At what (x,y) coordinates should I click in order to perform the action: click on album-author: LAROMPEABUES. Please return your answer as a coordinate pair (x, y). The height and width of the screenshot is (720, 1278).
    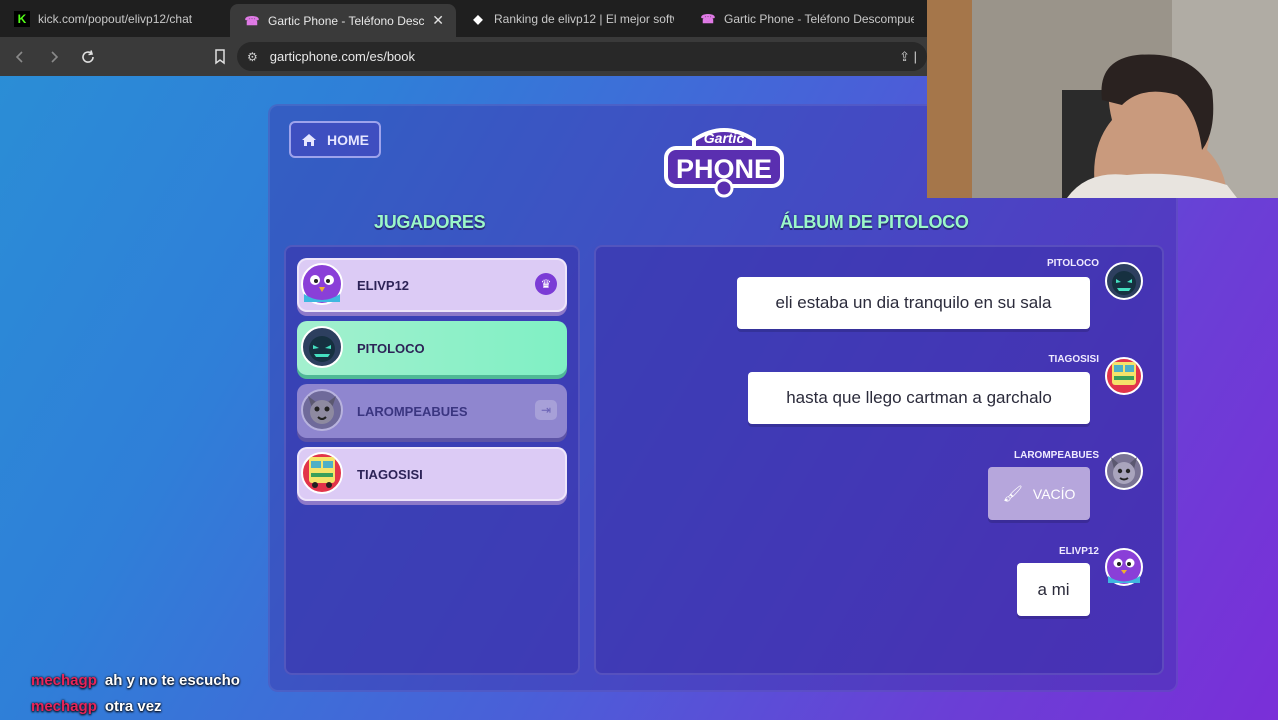
    Looking at the image, I should click on (1056, 455).